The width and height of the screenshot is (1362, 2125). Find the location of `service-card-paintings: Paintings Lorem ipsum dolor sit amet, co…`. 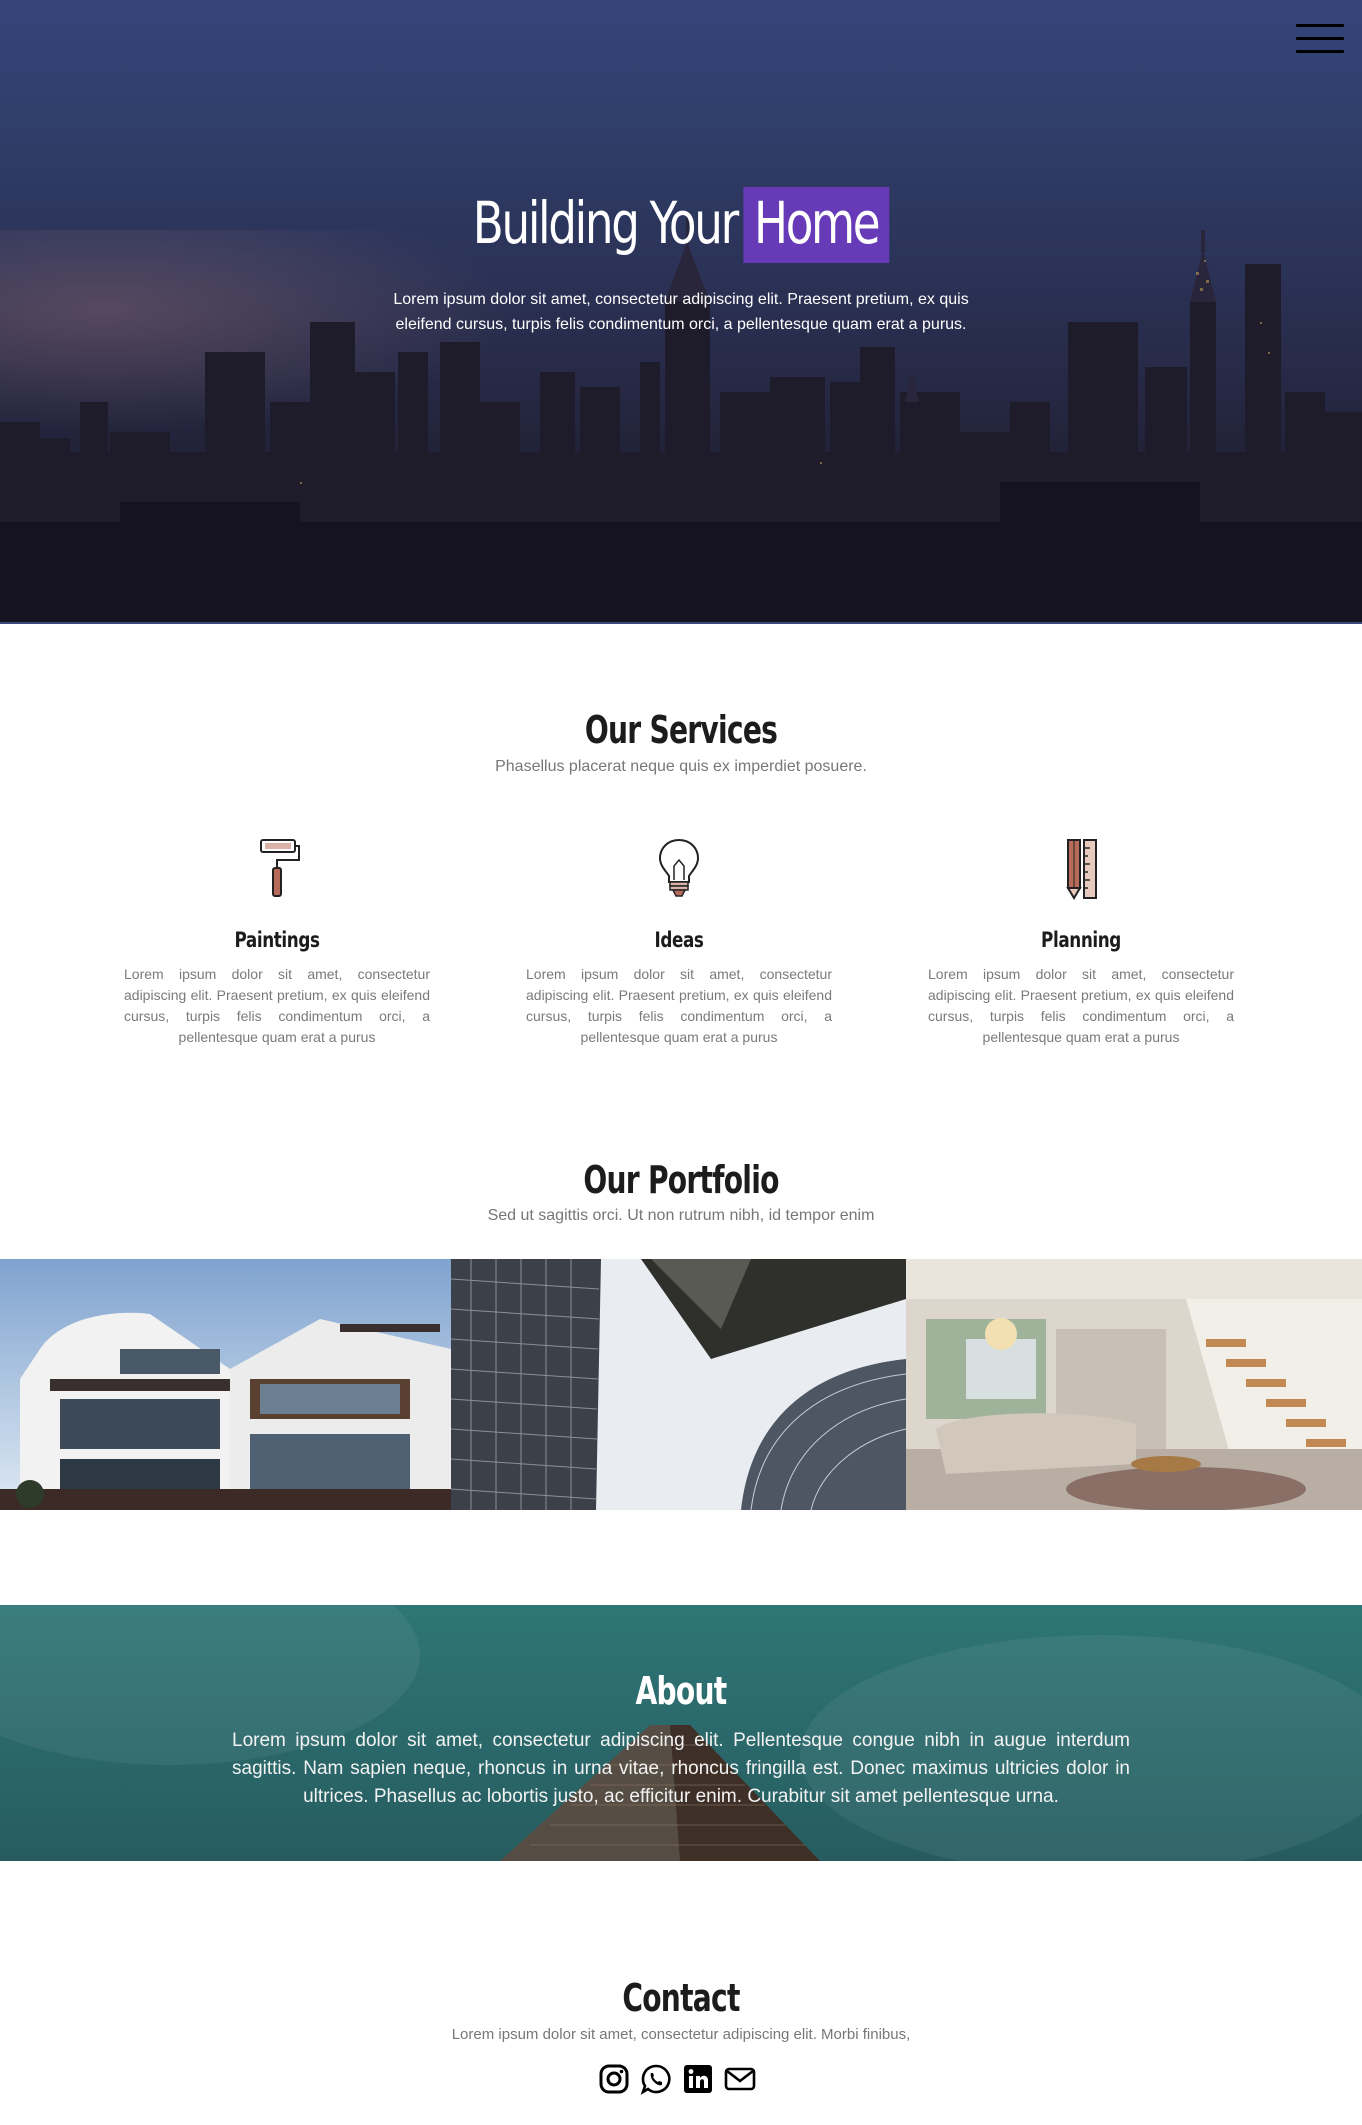

service-card-paintings: Paintings Lorem ipsum dolor sit amet, co… is located at coordinates (277, 942).